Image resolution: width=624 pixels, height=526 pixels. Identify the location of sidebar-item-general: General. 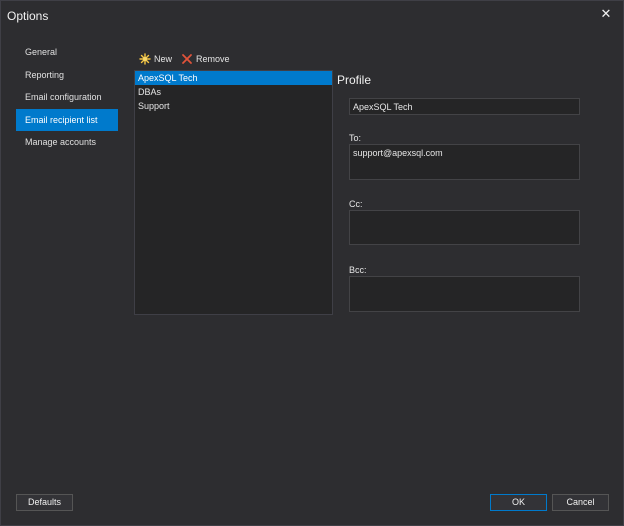
(67, 52).